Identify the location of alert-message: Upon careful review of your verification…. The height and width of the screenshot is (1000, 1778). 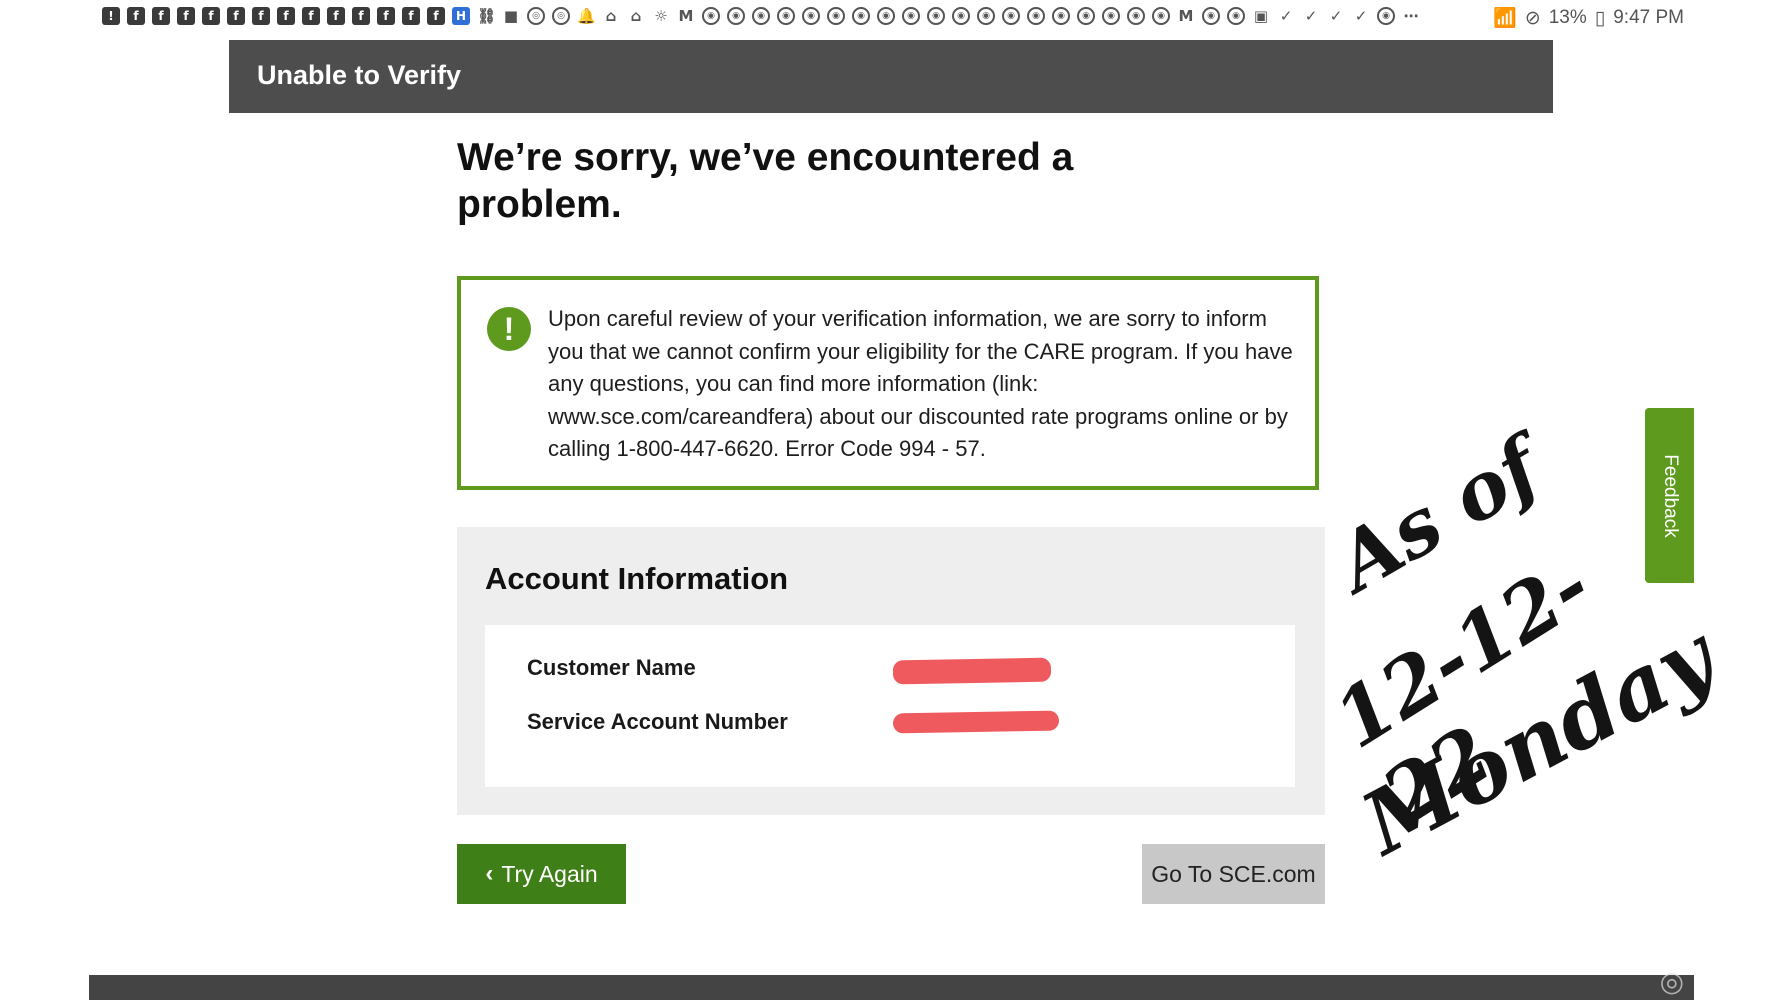
(920, 383).